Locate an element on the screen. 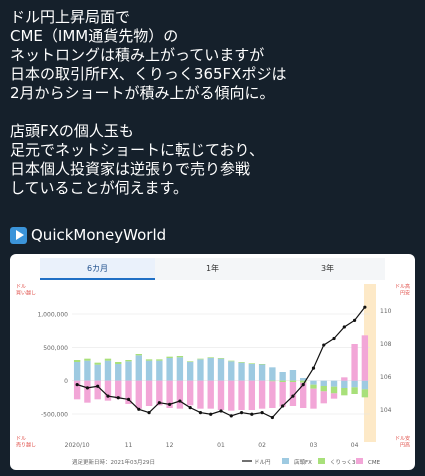  right-tick-label: 104 is located at coordinates (386, 410).